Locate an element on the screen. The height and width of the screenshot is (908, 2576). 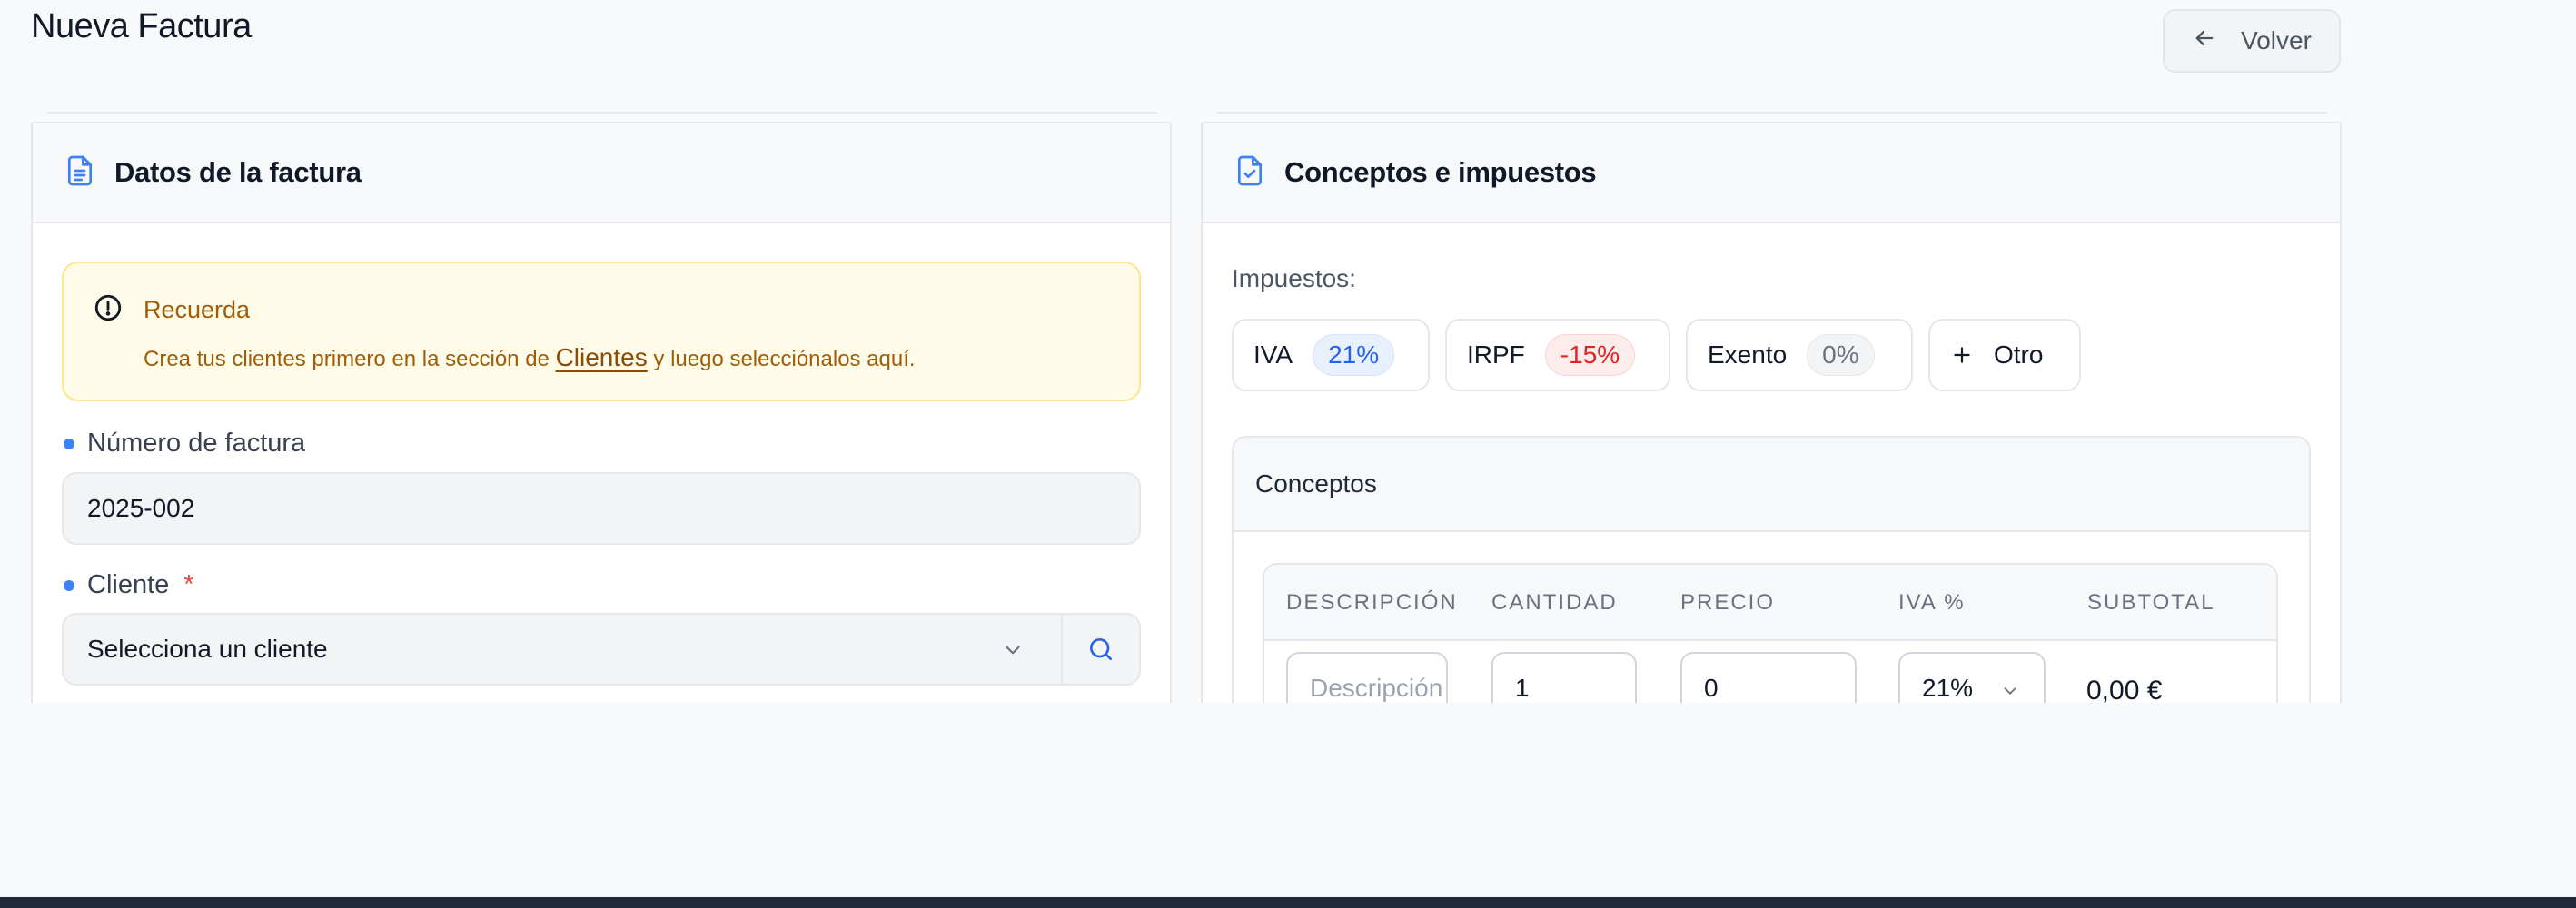
add-tax-button: Otro is located at coordinates (2004, 355).